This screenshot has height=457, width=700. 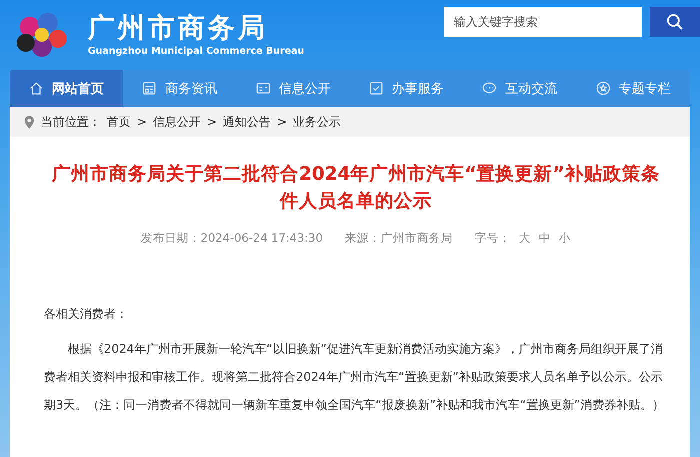 I want to click on font-size-link: 大, so click(x=525, y=238).